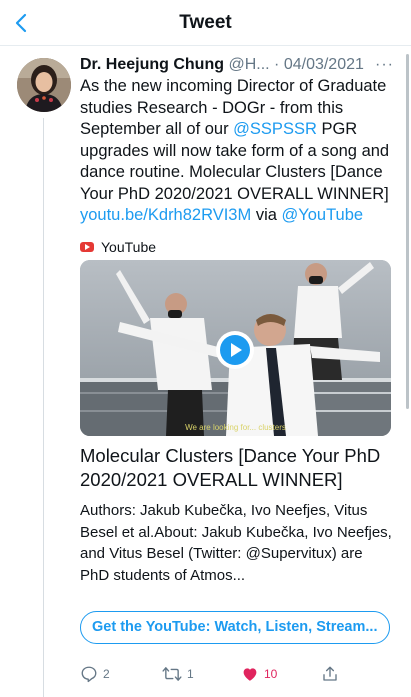  Describe the element at coordinates (407, 231) in the screenshot. I see `scrollbar` at that location.